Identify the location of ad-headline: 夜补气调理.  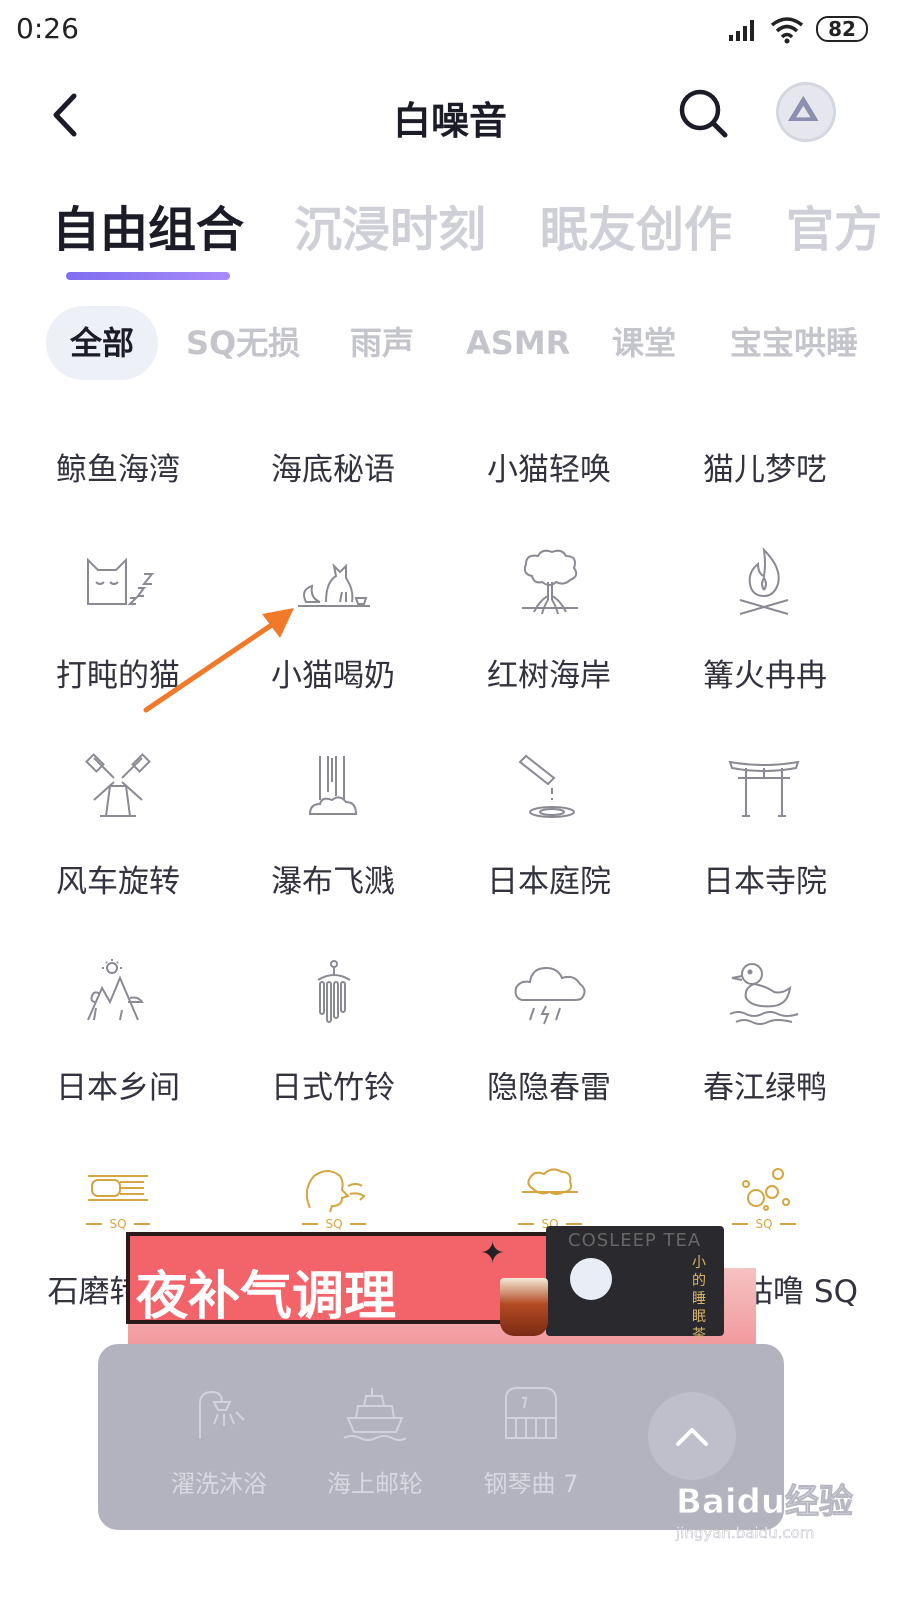
(266, 1297).